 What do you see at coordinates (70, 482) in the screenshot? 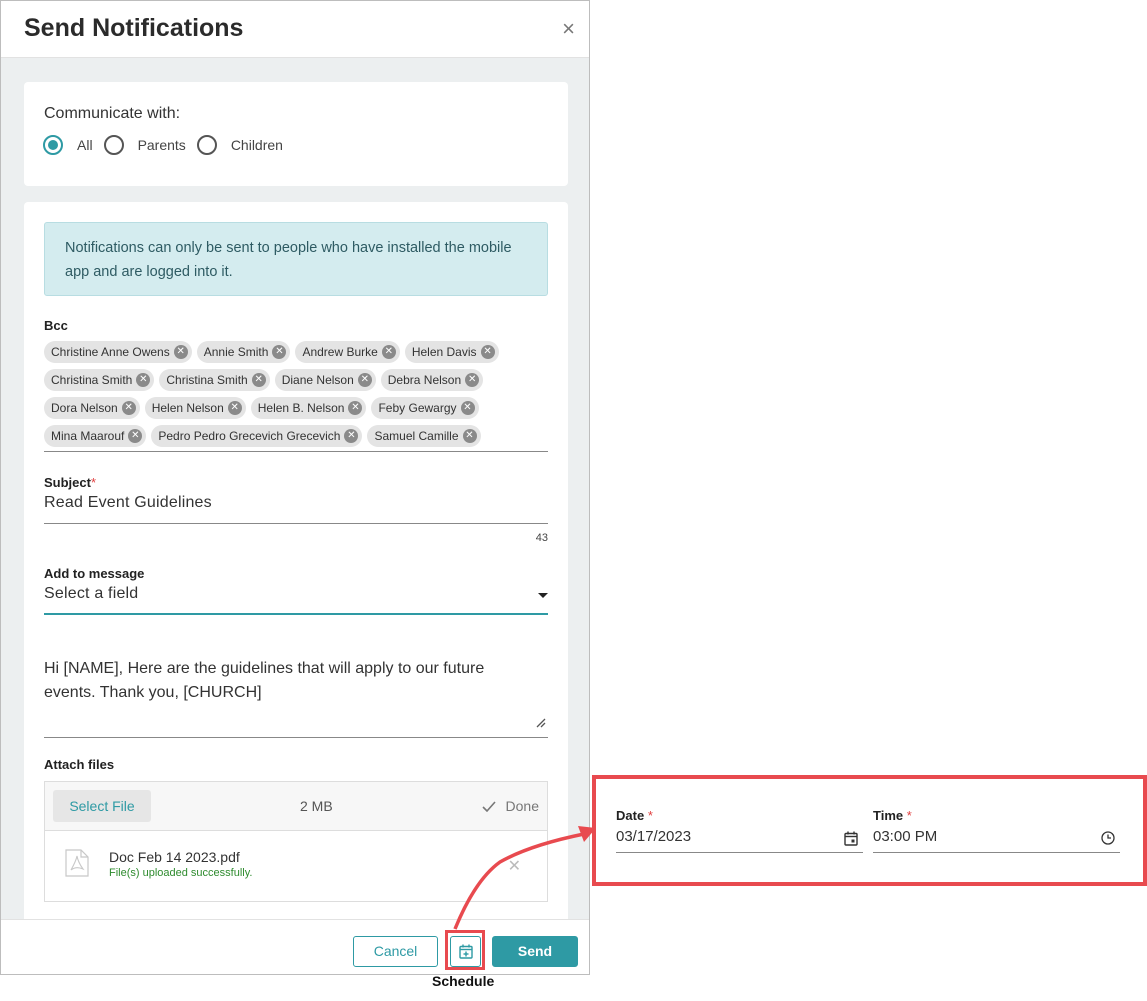
I see `subject-label: Subject*` at bounding box center [70, 482].